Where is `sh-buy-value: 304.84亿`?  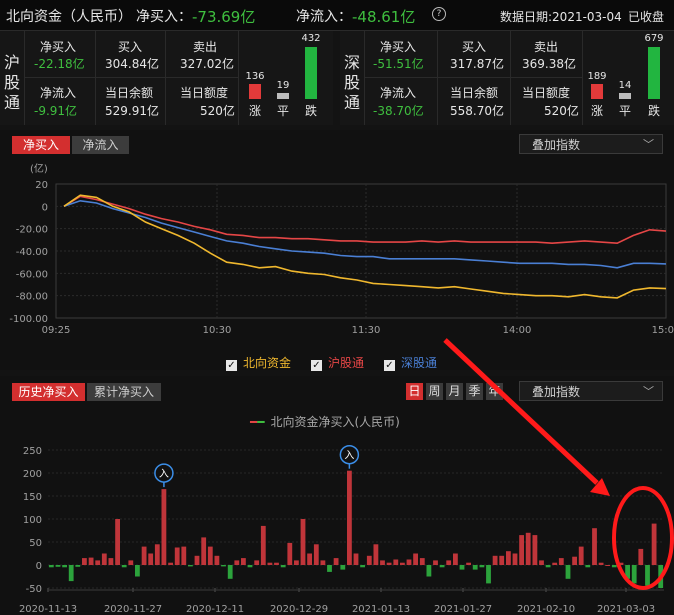
sh-buy-value: 304.84亿 is located at coordinates (132, 64).